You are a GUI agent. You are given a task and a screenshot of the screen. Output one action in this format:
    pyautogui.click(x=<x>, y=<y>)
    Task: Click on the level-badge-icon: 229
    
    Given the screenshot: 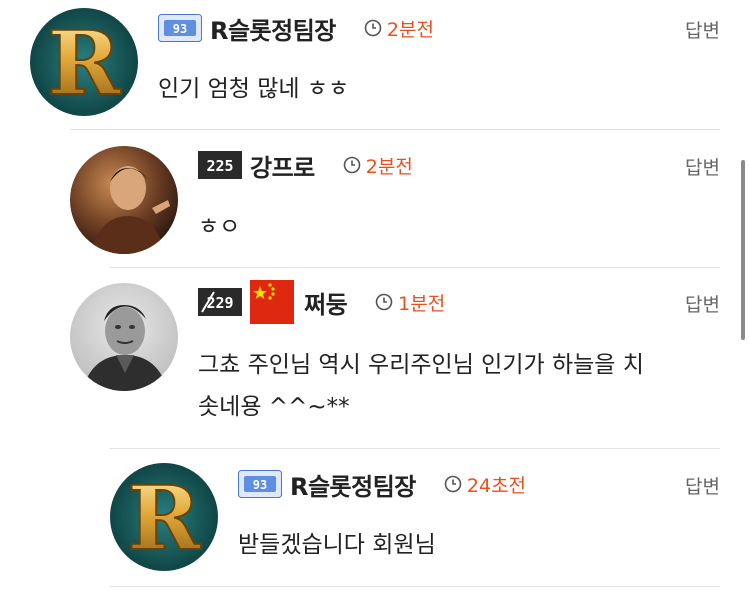 What is the action you would take?
    pyautogui.click(x=220, y=302)
    